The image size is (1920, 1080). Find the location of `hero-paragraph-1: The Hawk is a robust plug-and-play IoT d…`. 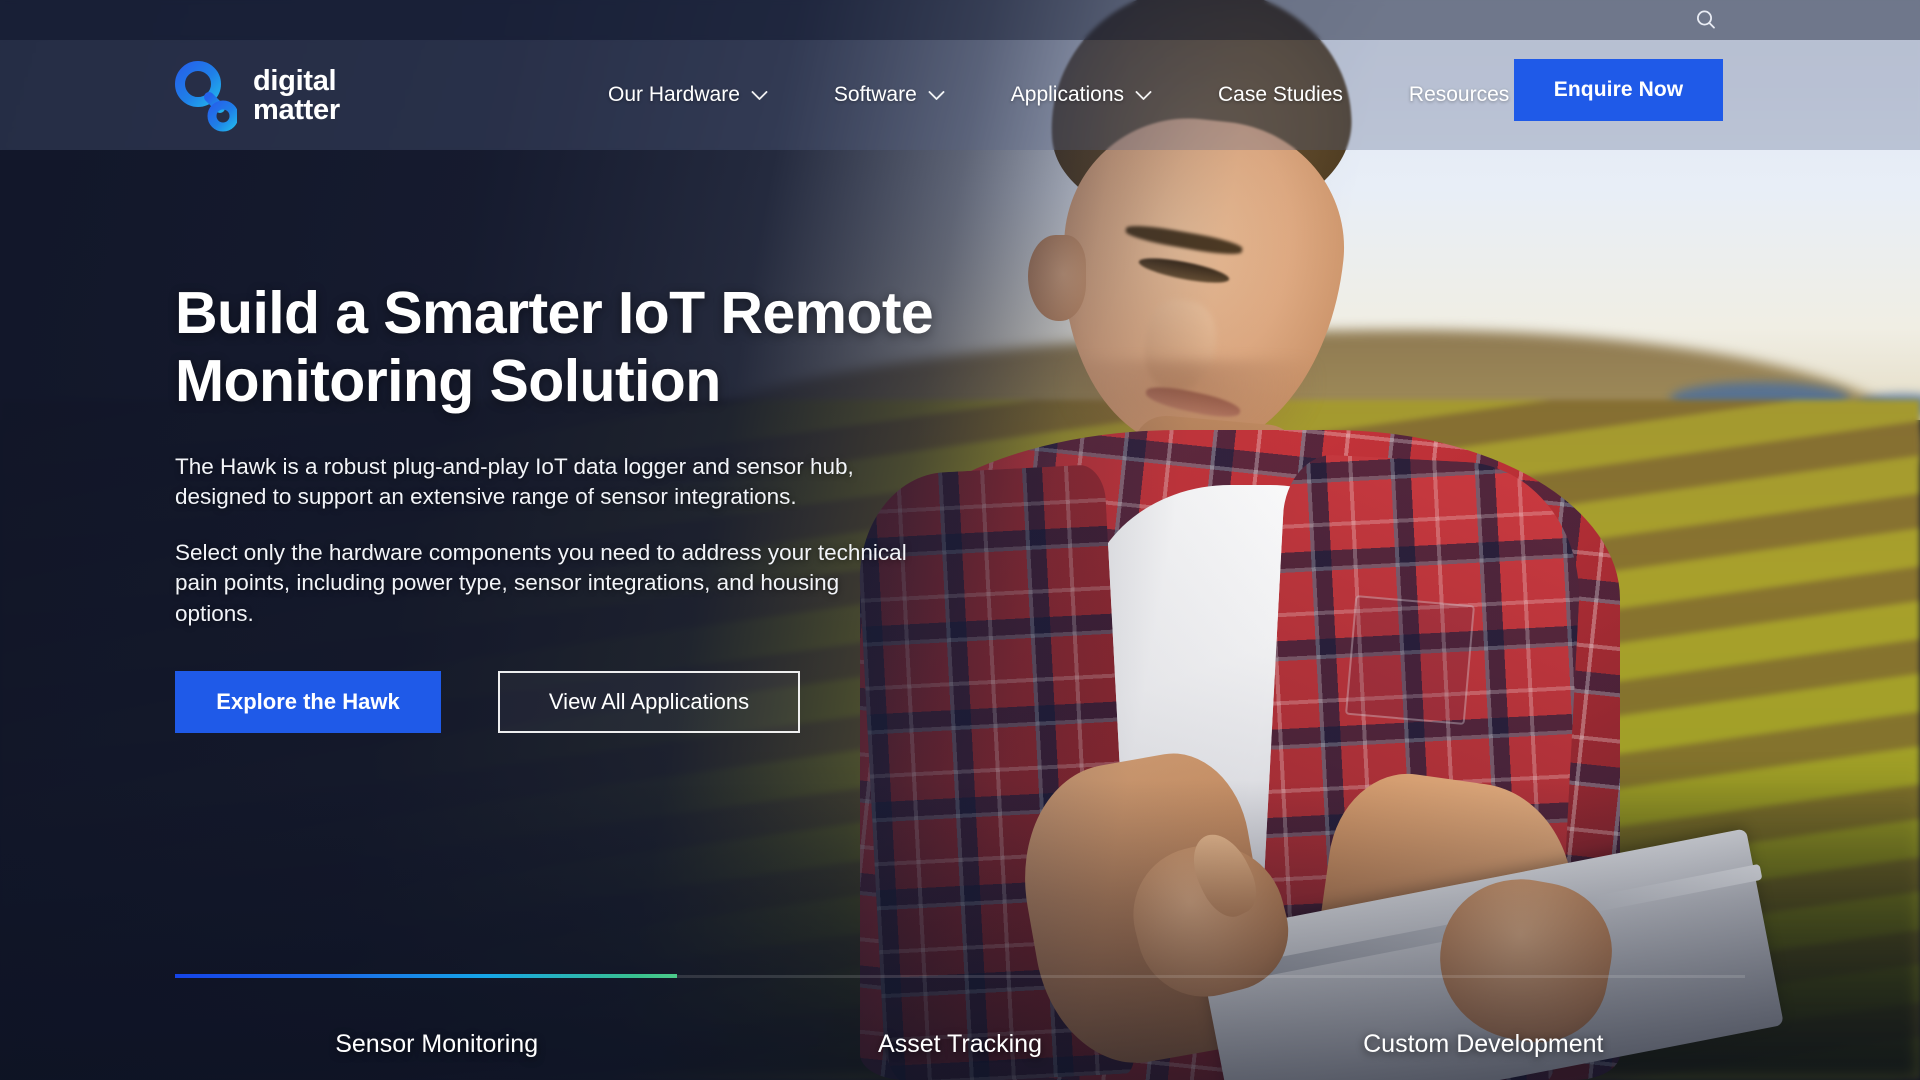

hero-paragraph-1: The Hawk is a robust plug-and-play IoT d… is located at coordinates (514, 481).